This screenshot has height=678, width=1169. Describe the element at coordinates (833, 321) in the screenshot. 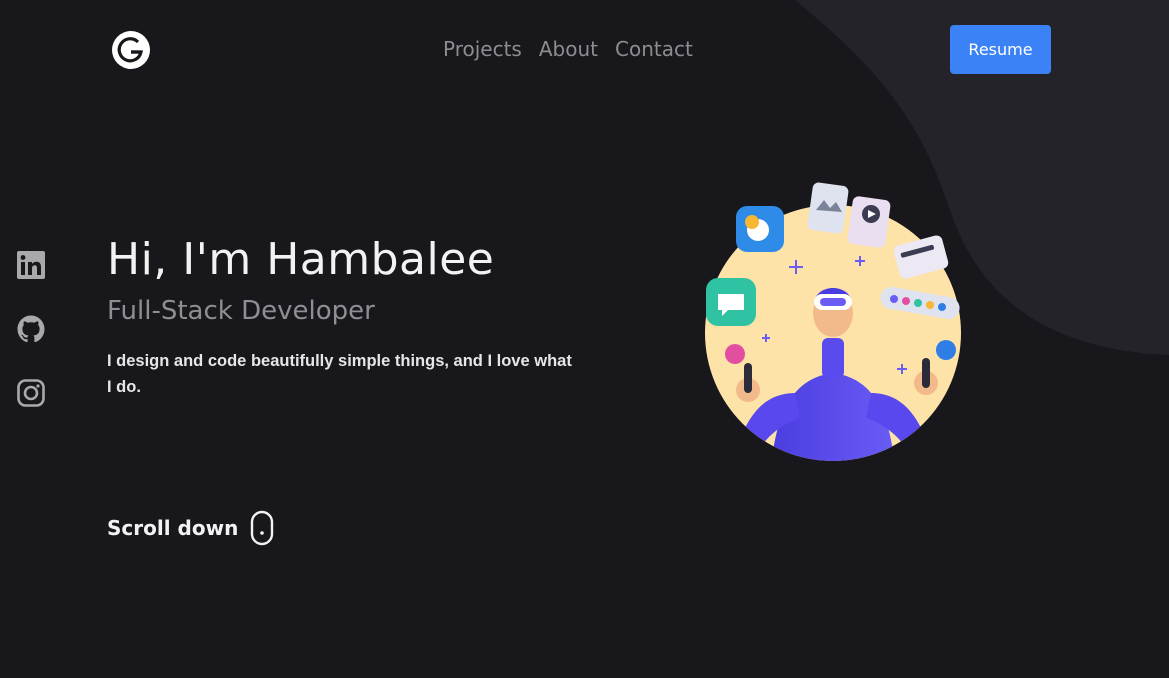

I see `vr-developer-illustration` at that location.